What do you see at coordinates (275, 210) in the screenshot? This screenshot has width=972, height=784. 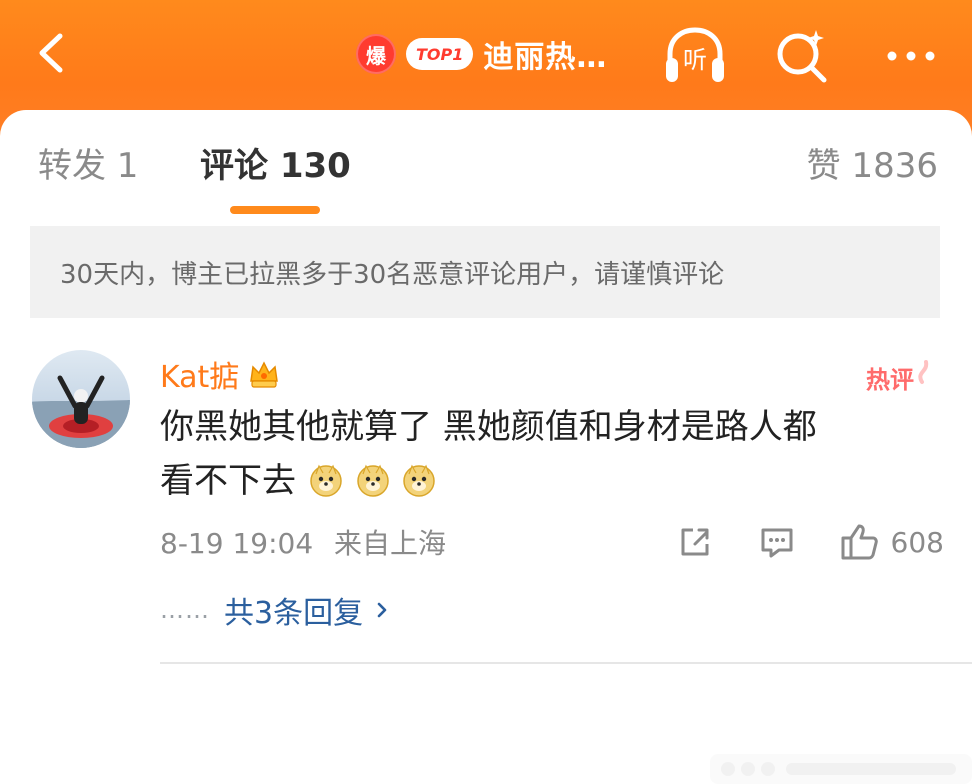 I see `active-tab-indicator` at bounding box center [275, 210].